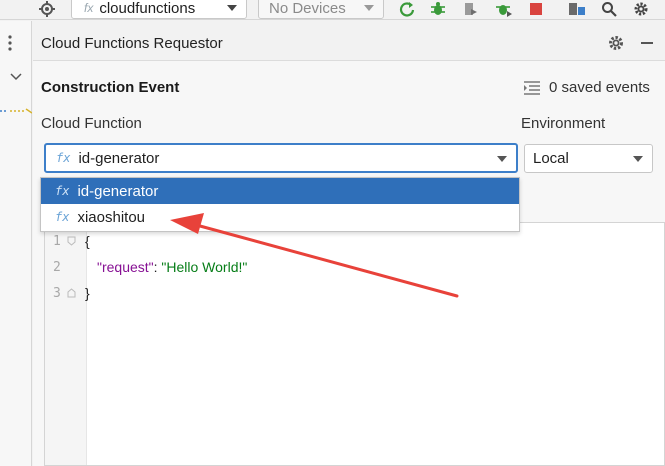 This screenshot has width=665, height=466. I want to click on environment-select-value: Local, so click(551, 158).